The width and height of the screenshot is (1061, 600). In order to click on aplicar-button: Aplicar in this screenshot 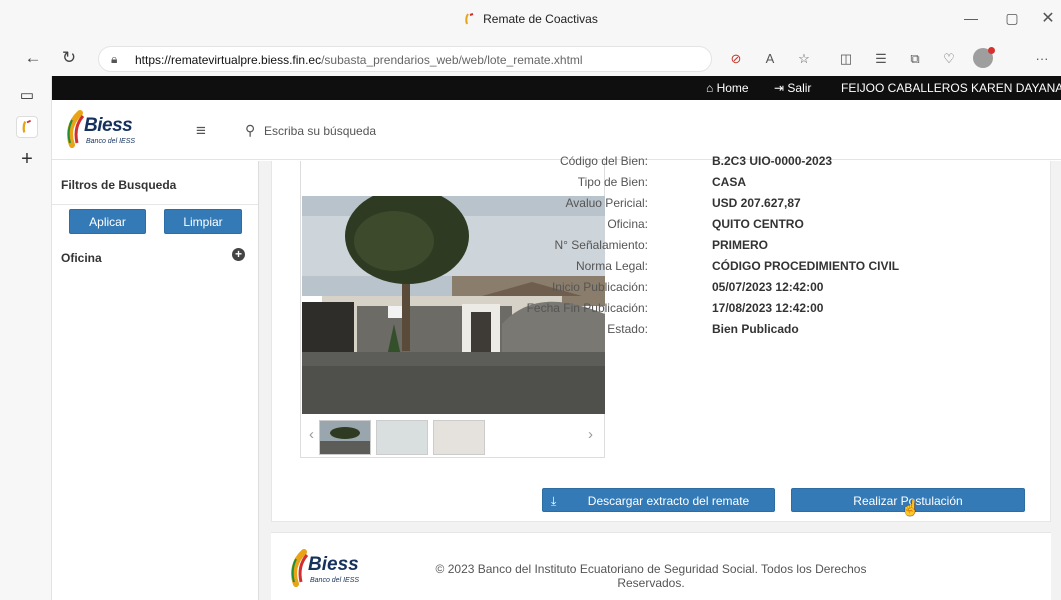, I will do `click(107, 221)`.